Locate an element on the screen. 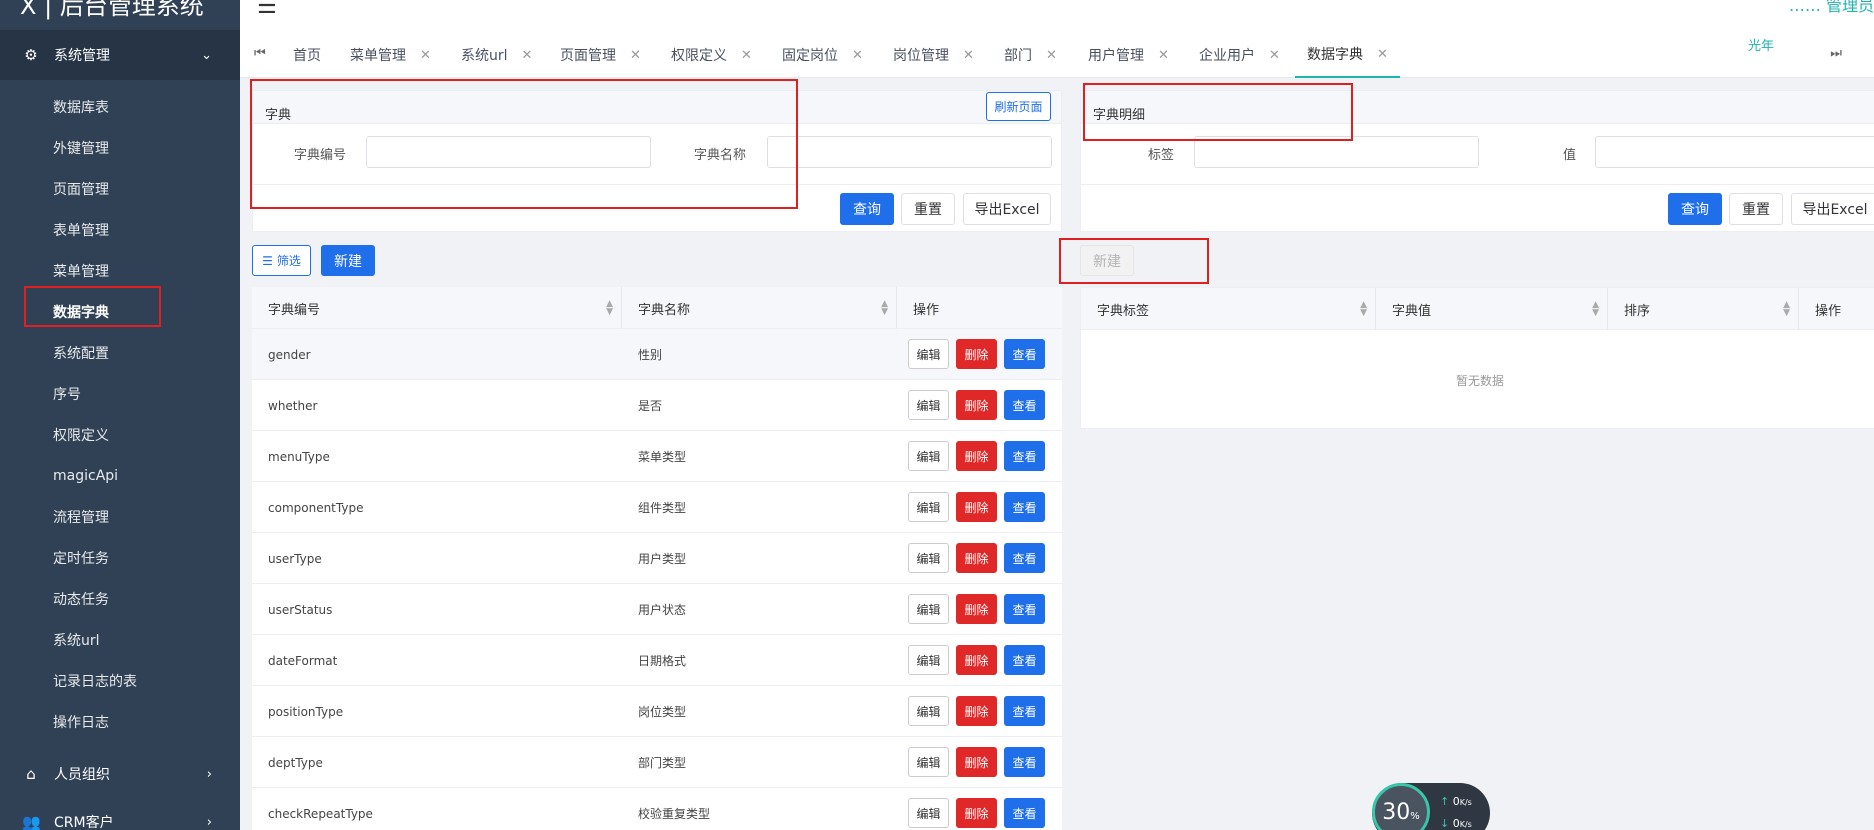 Image resolution: width=1874 pixels, height=830 pixels. table-row: userType 用户类型 编辑 删除 查看 is located at coordinates (657, 558).